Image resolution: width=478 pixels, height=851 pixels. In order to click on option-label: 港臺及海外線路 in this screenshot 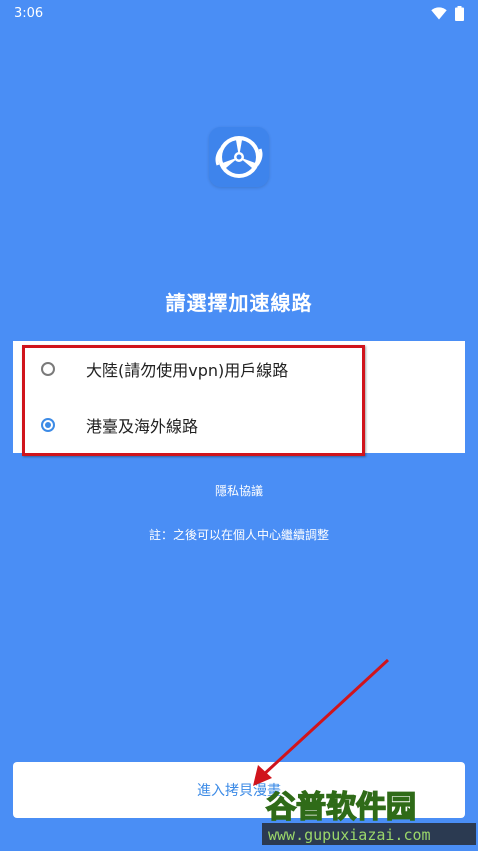, I will do `click(142, 426)`.